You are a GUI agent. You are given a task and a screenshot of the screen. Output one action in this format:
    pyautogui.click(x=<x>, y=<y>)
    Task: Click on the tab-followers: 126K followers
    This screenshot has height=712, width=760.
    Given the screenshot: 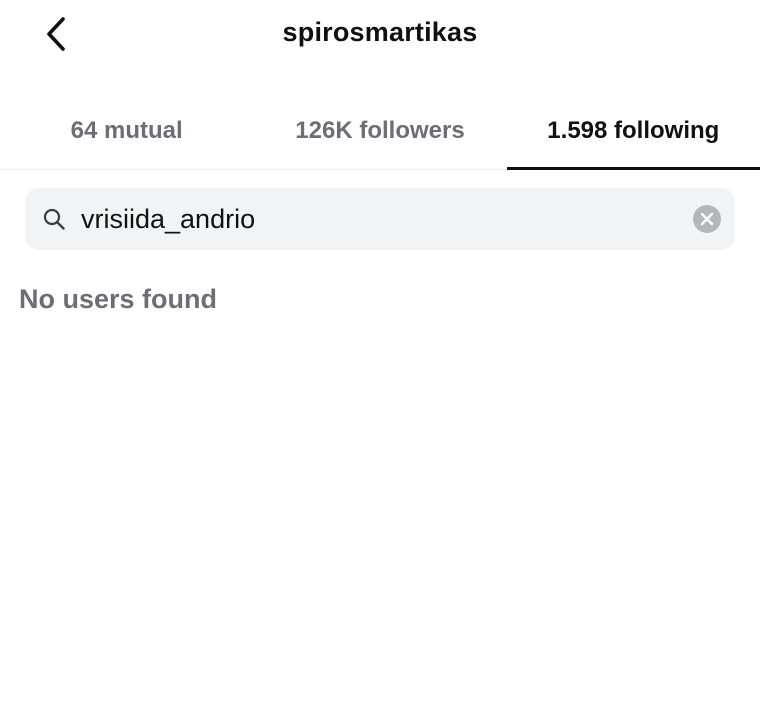 What is the action you would take?
    pyautogui.click(x=379, y=131)
    